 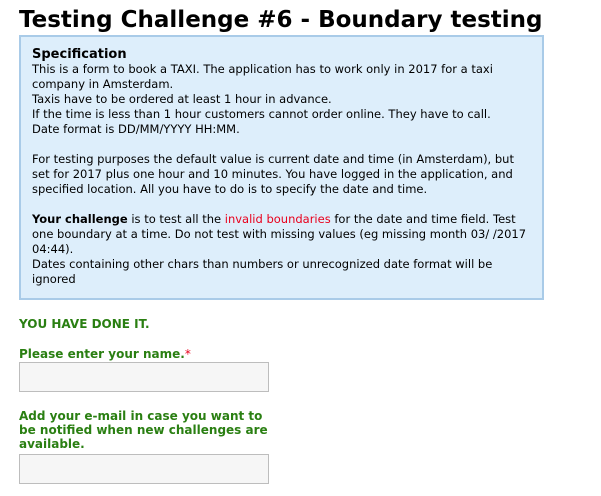 I want to click on name-label-text: Please enter your name., so click(x=102, y=354).